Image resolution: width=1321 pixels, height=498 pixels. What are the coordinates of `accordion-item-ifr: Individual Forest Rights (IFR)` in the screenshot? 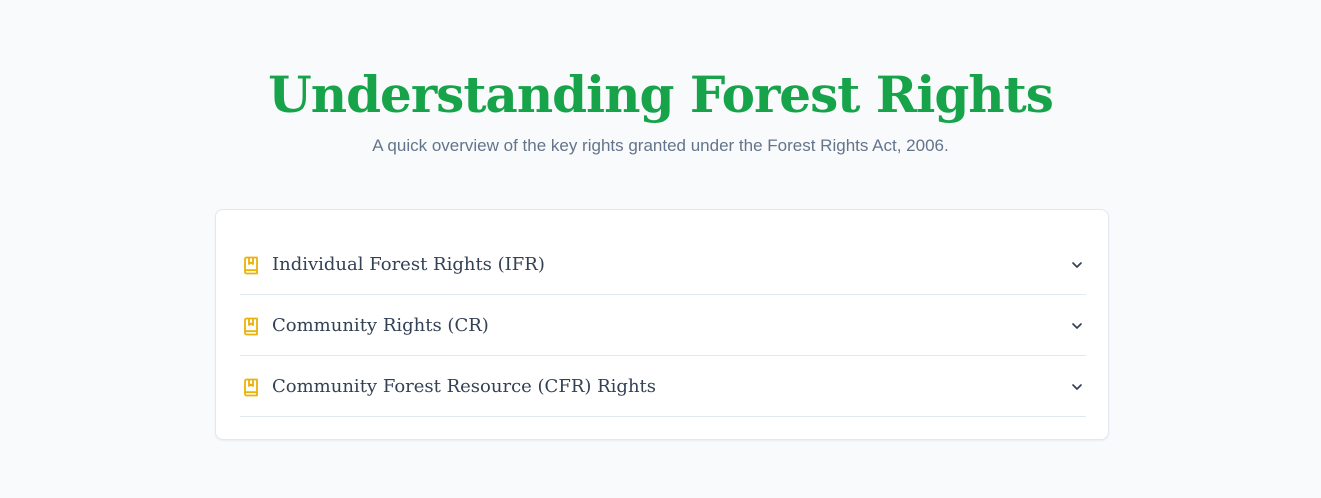 It's located at (663, 264).